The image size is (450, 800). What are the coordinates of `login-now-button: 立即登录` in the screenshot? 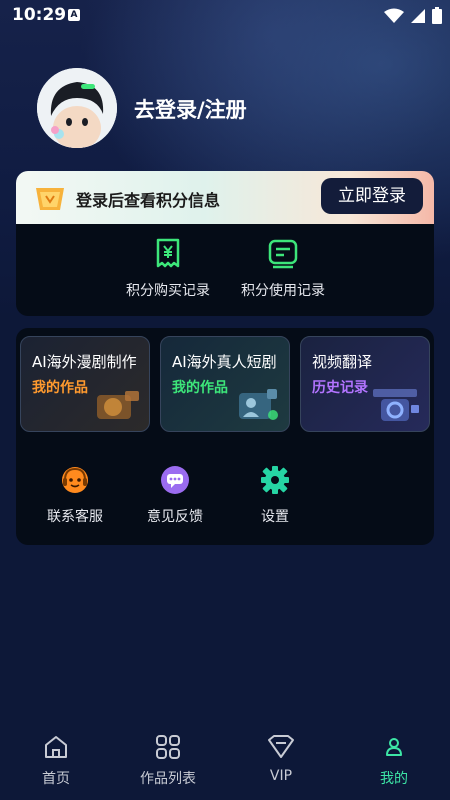 It's located at (372, 196).